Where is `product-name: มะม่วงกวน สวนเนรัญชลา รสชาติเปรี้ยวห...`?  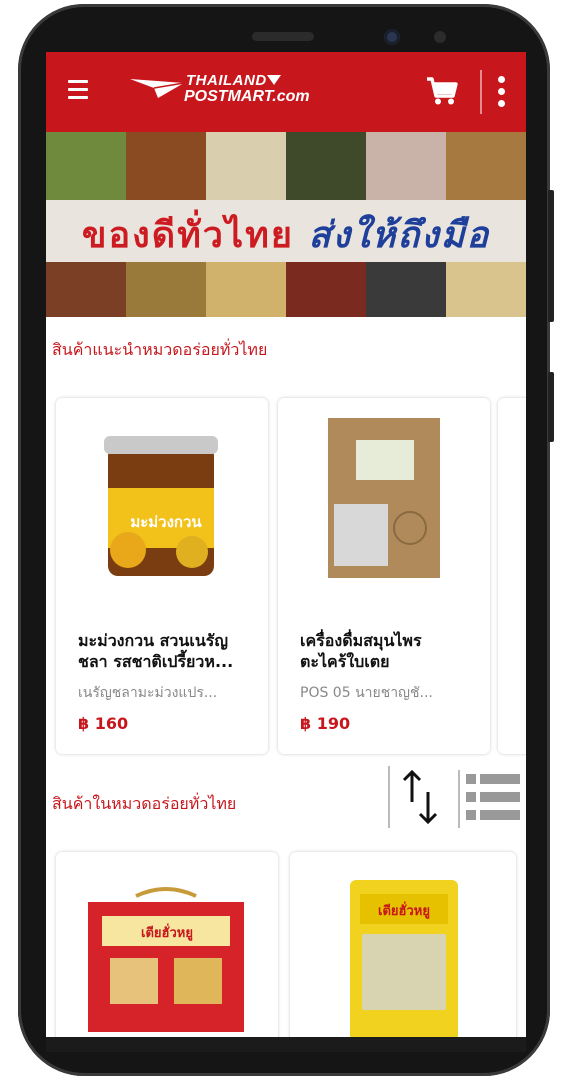
product-name: มะม่วงกวน สวนเนรัญชลา รสชาติเปรี้ยวห... is located at coordinates (156, 651).